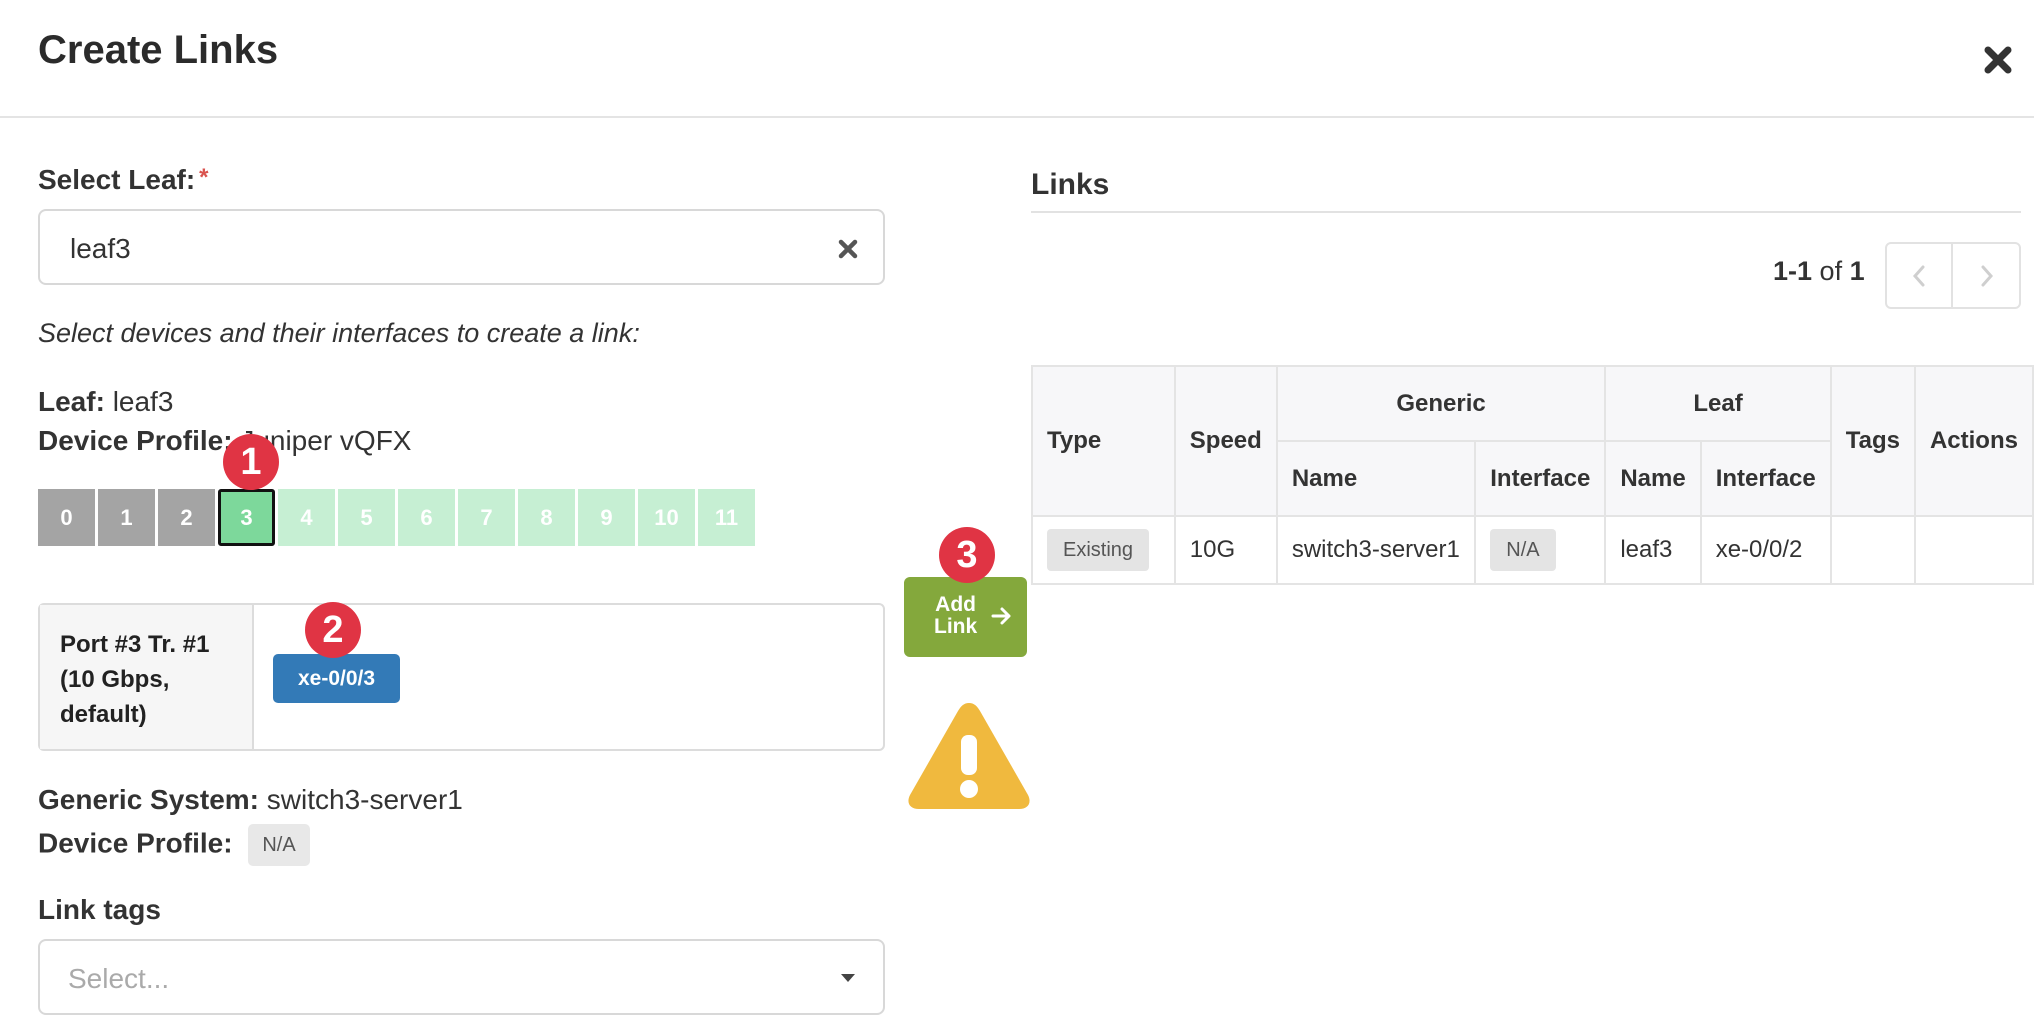 This screenshot has height=1018, width=2034. I want to click on col-generic-name: Name, so click(1376, 478).